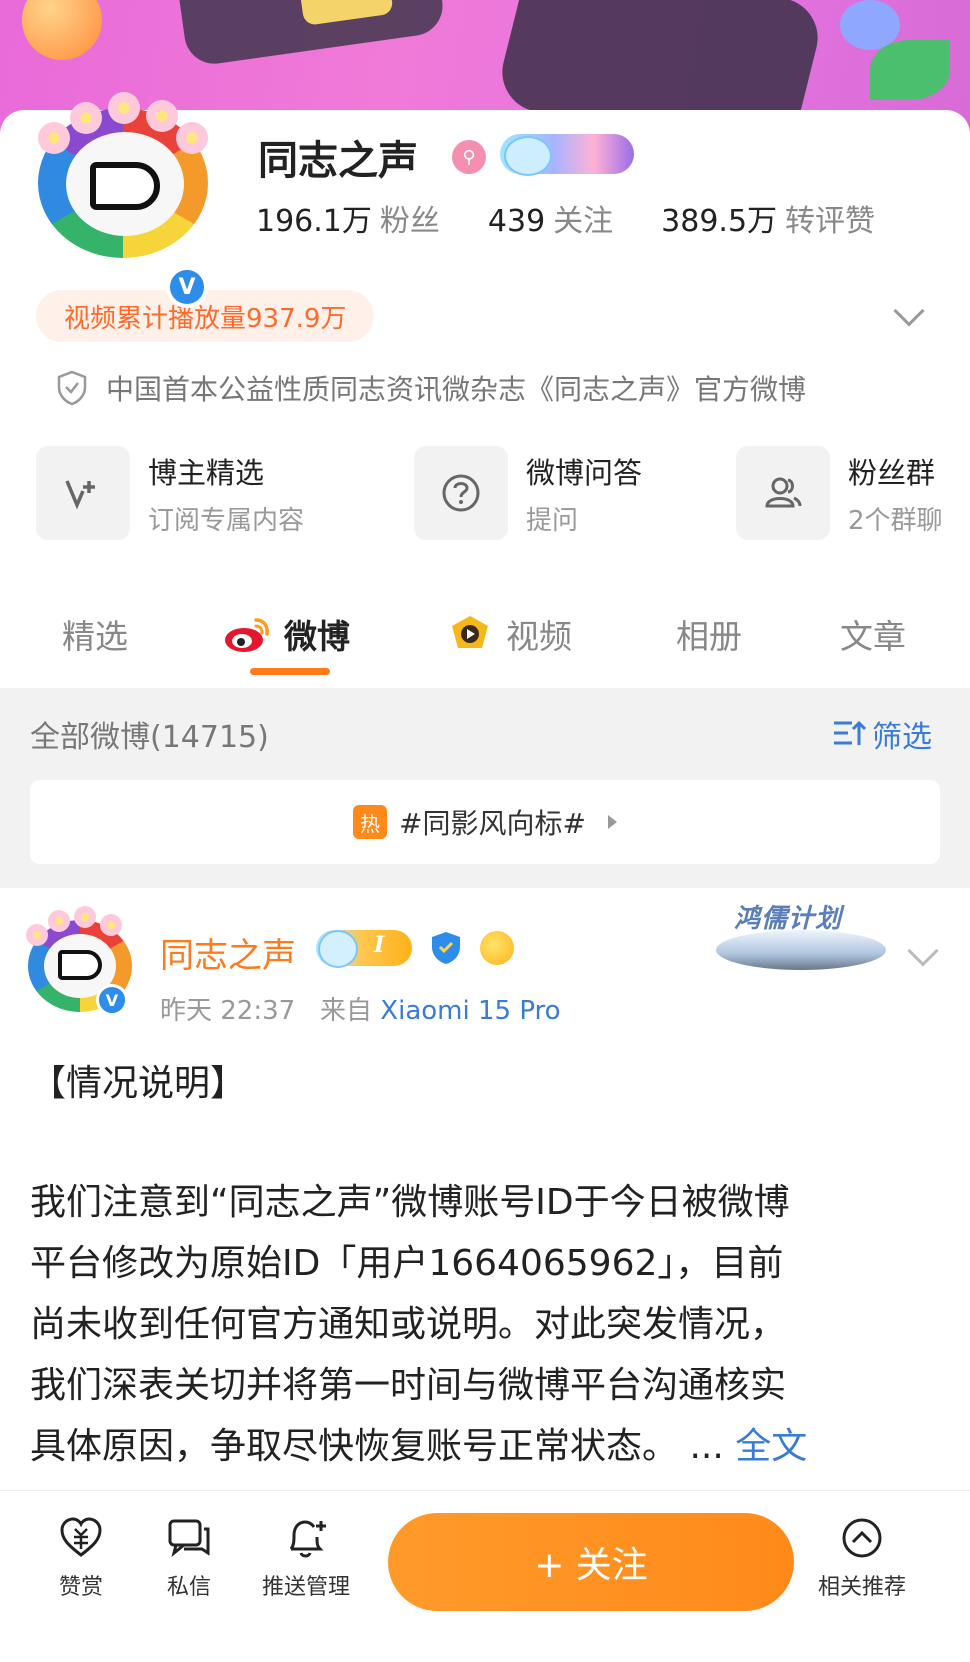 The image size is (970, 1662). I want to click on tab-label: 相册, so click(709, 636).